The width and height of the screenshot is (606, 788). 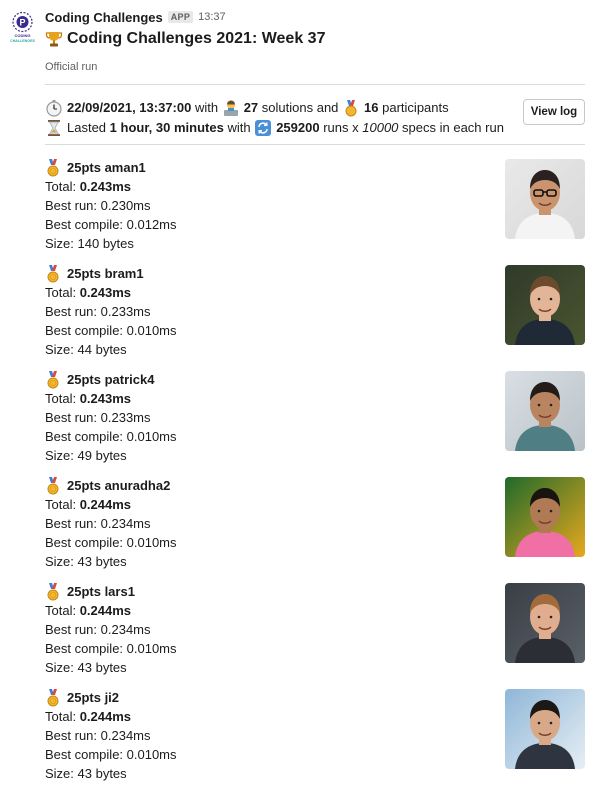 I want to click on participants-label: participants, so click(x=415, y=107).